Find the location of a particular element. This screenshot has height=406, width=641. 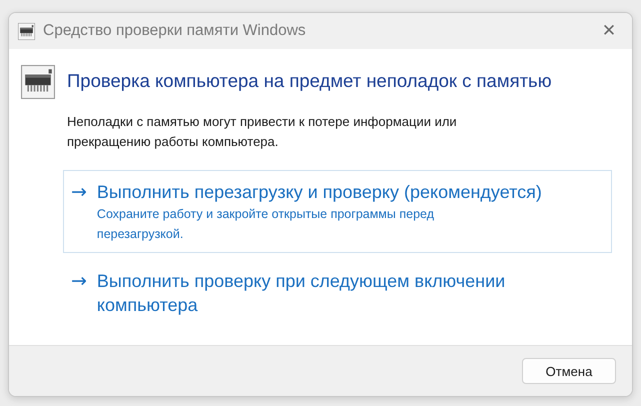

option-subtitle: Сохраните работу и закройте открытые программы перед перезагрузкой. is located at coordinates (266, 224).